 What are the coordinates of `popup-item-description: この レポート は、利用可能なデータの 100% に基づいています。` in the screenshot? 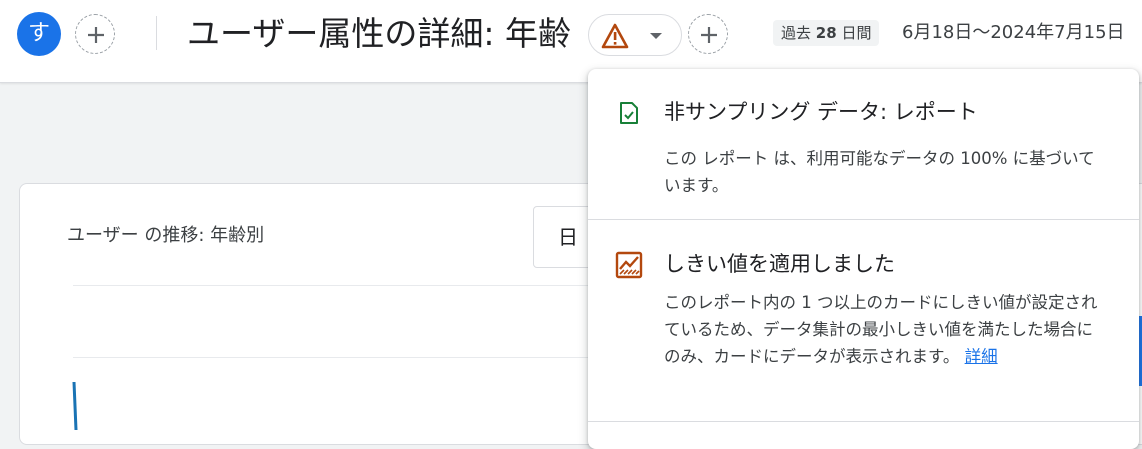 It's located at (879, 172).